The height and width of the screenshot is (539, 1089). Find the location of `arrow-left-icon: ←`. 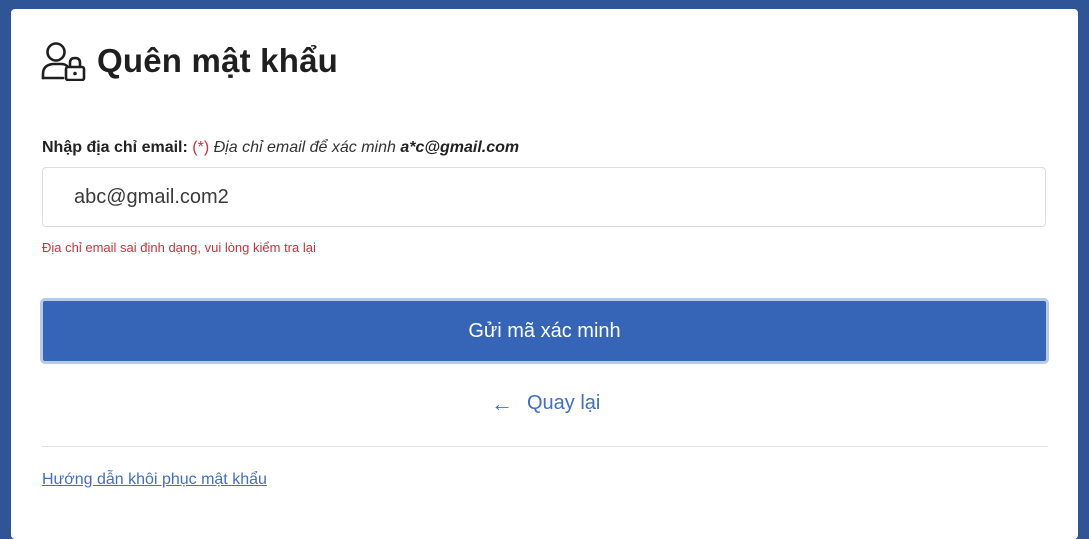

arrow-left-icon: ← is located at coordinates (502, 403).